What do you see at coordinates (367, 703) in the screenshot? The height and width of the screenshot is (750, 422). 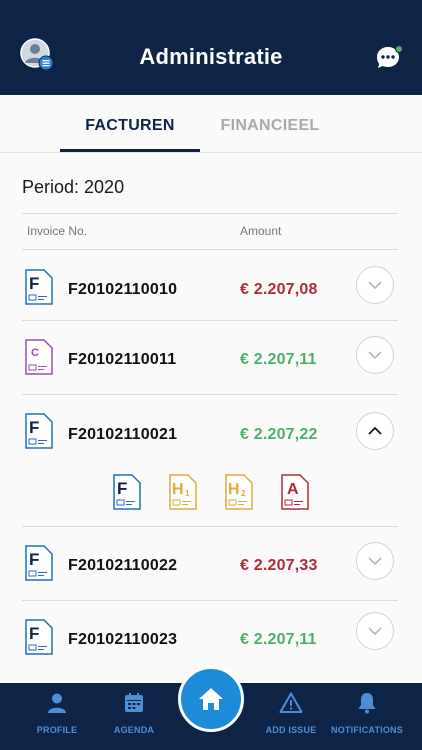 I see `bell-icon` at bounding box center [367, 703].